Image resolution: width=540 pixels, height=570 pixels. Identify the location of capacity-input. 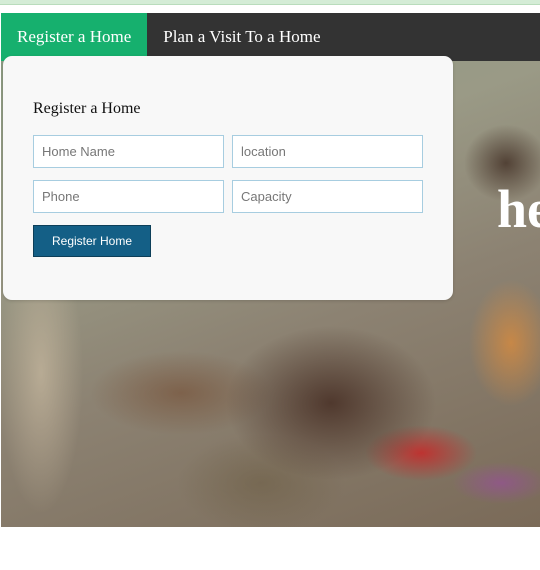
(327, 196).